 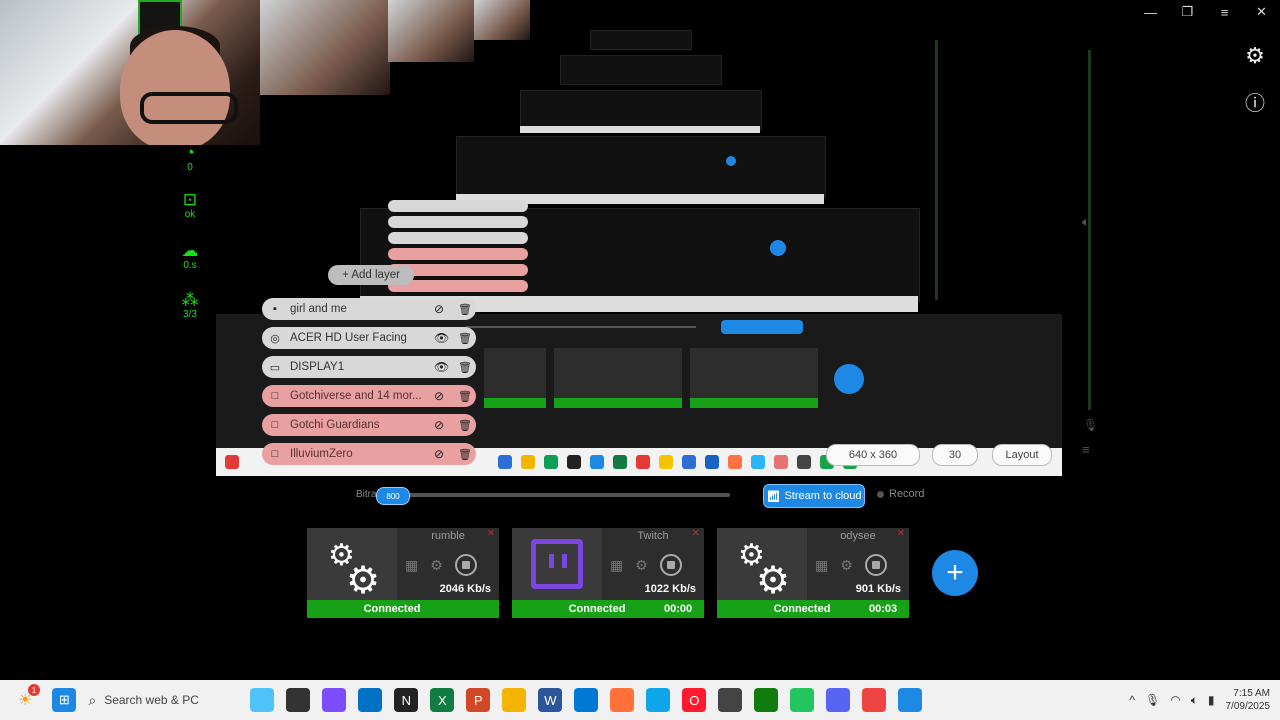 I want to click on layer-row: ▪ girl and me ⊘ 🗑︎, so click(x=369, y=309).